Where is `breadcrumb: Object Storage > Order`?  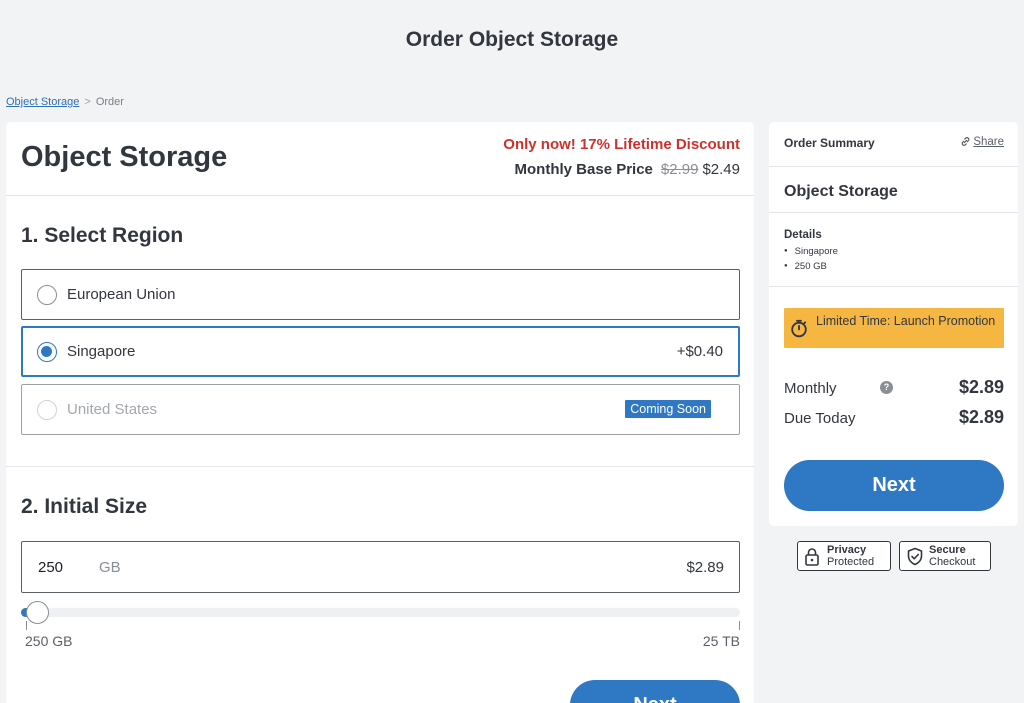 breadcrumb: Object Storage > Order is located at coordinates (65, 102).